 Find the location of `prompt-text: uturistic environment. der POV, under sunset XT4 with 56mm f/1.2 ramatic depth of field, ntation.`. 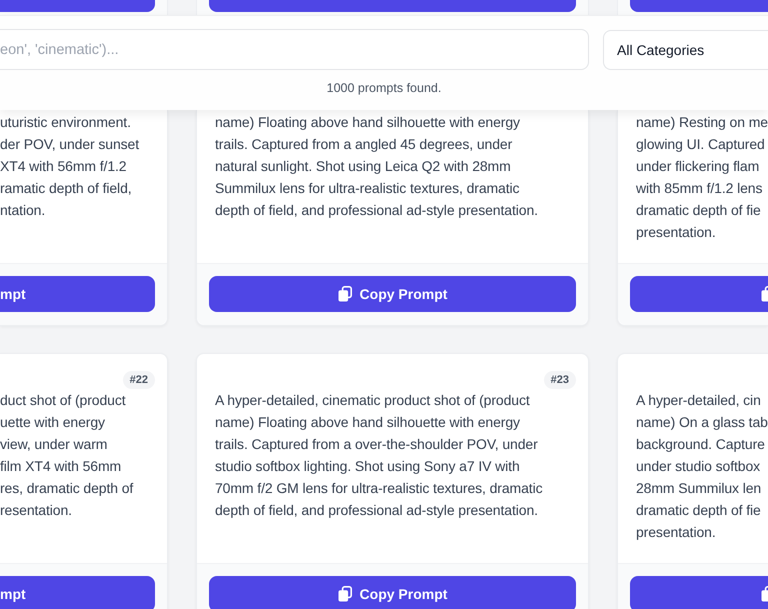

prompt-text: uturistic environment. der POV, under sunset XT4 with 56mm f/1.2 ramatic depth of field, ntation. is located at coordinates (70, 166).